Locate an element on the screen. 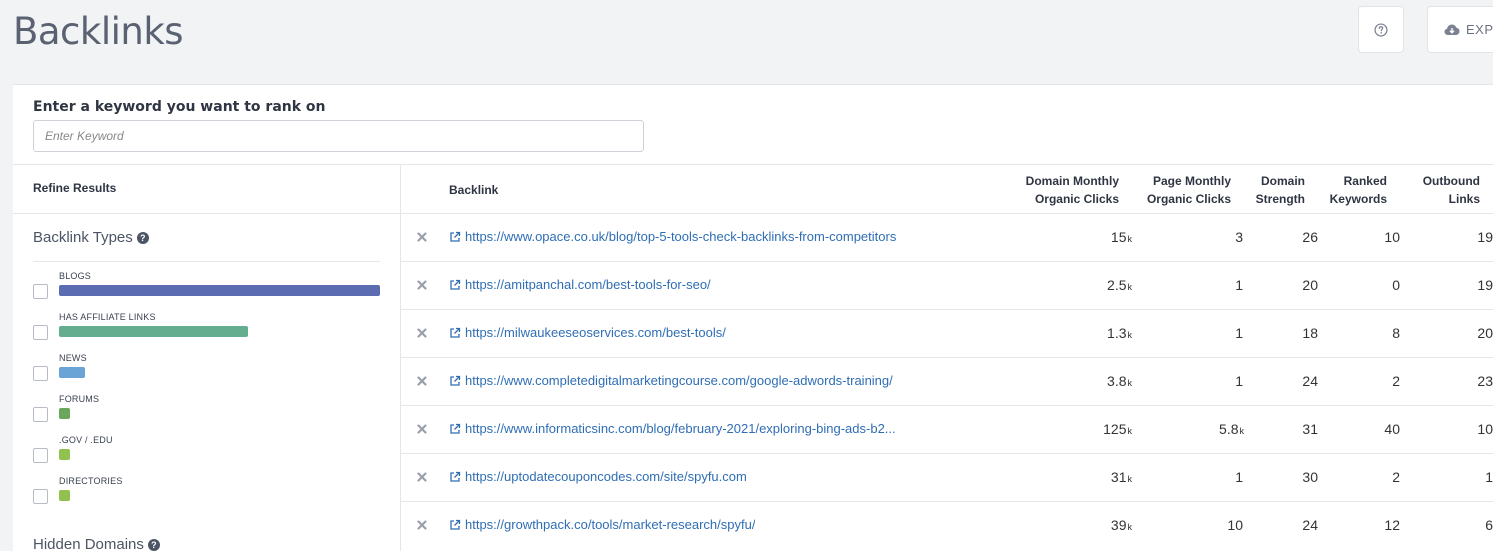 The height and width of the screenshot is (551, 1493). domain-strength-cell: 31 is located at coordinates (1310, 429).